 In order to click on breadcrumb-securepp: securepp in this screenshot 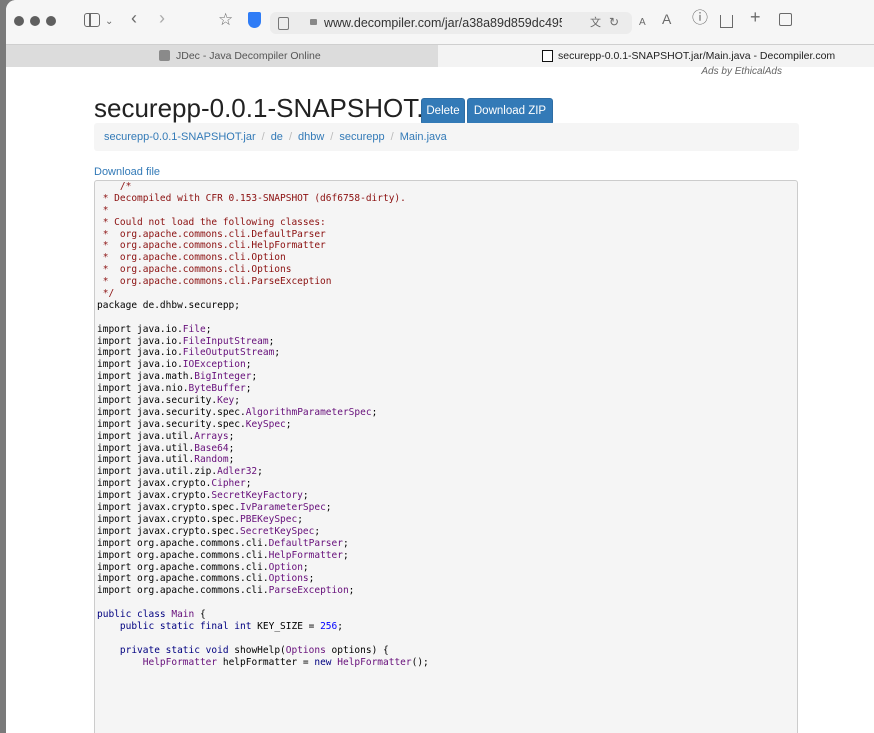, I will do `click(361, 137)`.